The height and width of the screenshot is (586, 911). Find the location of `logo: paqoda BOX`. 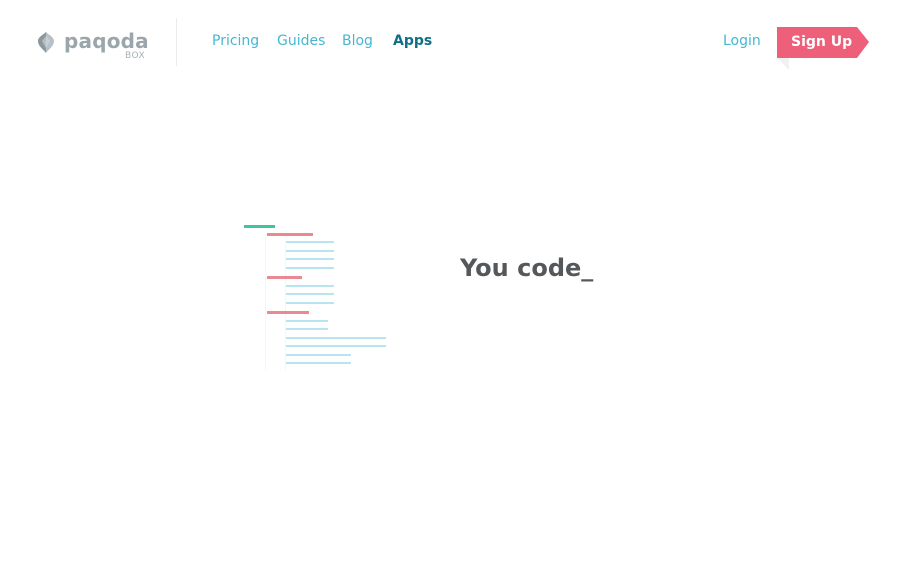

logo: paqoda BOX is located at coordinates (93, 47).